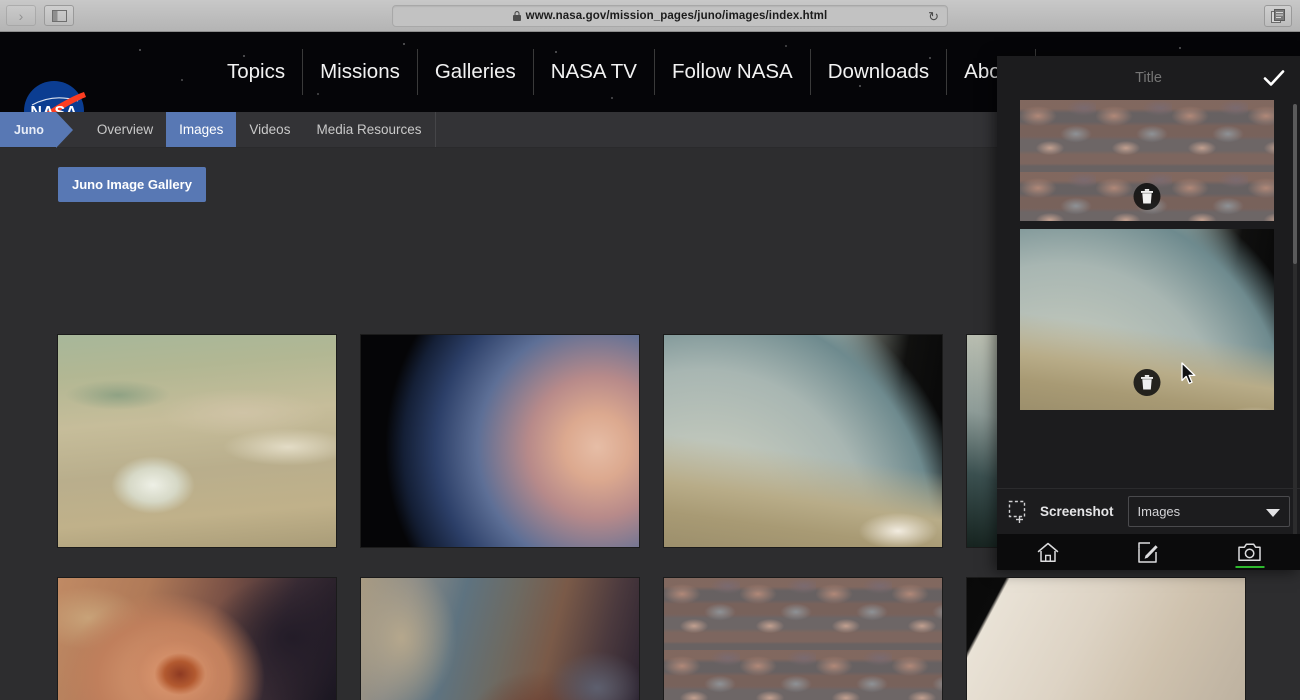  I want to click on sidebar-icon, so click(59, 15).